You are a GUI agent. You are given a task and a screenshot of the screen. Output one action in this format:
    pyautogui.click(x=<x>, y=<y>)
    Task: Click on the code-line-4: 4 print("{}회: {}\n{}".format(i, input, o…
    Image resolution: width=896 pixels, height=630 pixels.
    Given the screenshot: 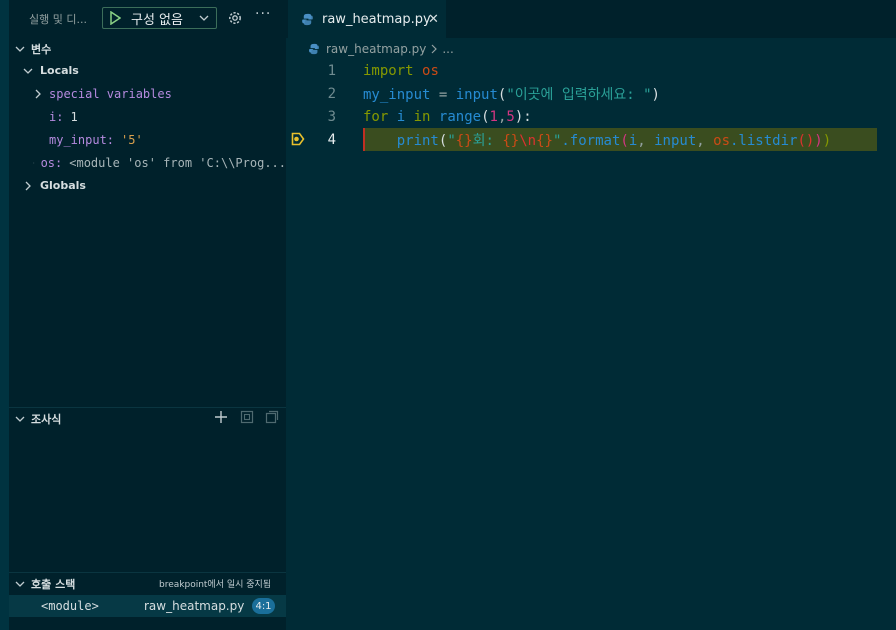 What is the action you would take?
    pyautogui.click(x=591, y=139)
    